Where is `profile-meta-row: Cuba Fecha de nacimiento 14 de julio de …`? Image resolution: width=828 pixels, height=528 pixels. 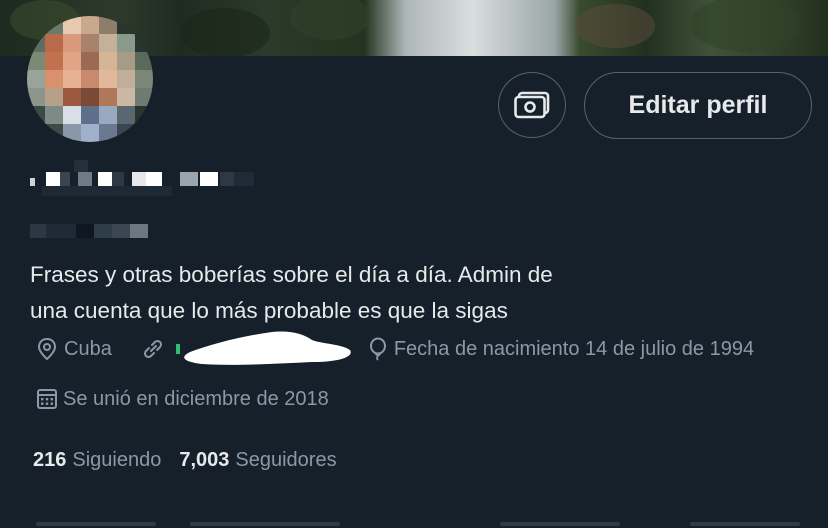 profile-meta-row: Cuba Fecha de nacimiento 14 de julio de … is located at coordinates (395, 349).